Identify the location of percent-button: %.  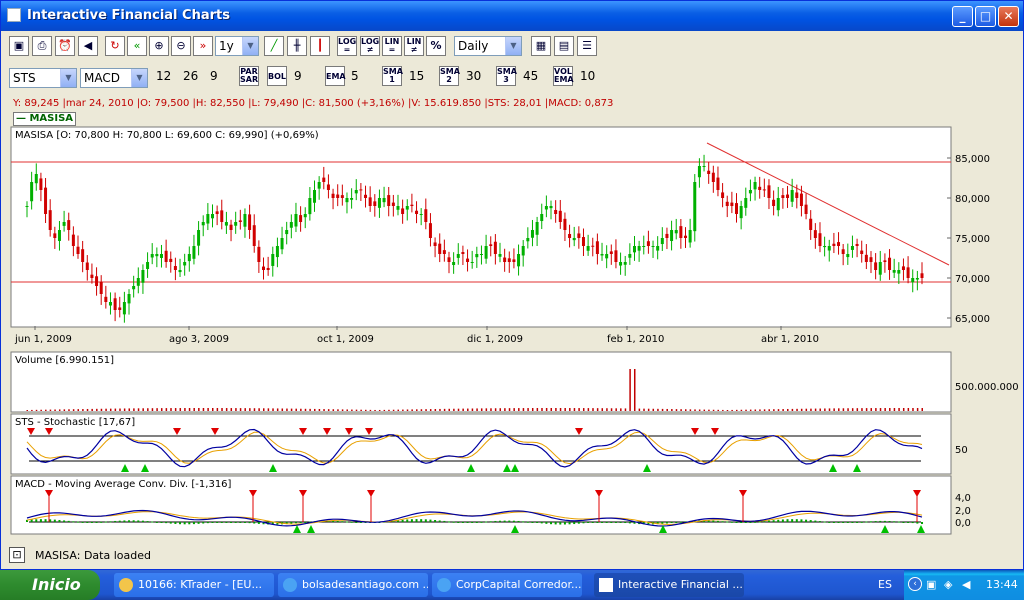
(436, 46).